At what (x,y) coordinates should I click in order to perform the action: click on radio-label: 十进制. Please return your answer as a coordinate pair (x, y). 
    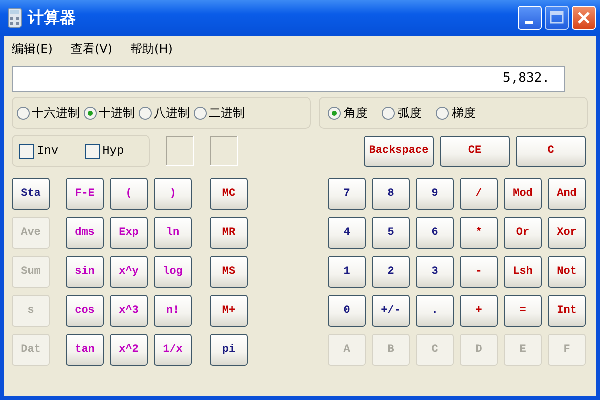
    Looking at the image, I should click on (117, 113).